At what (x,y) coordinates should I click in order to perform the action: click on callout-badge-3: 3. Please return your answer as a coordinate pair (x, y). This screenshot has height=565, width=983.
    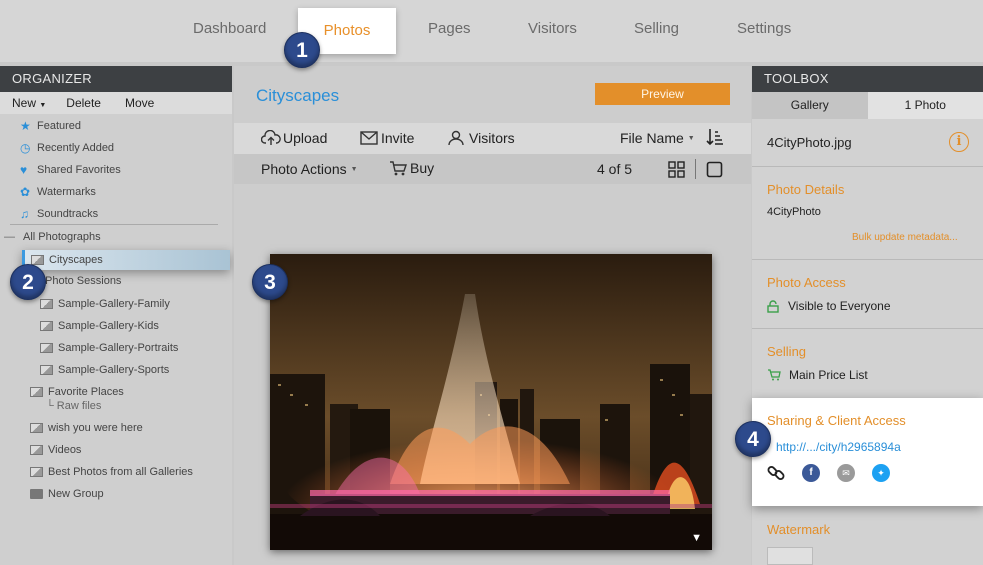
    Looking at the image, I should click on (270, 282).